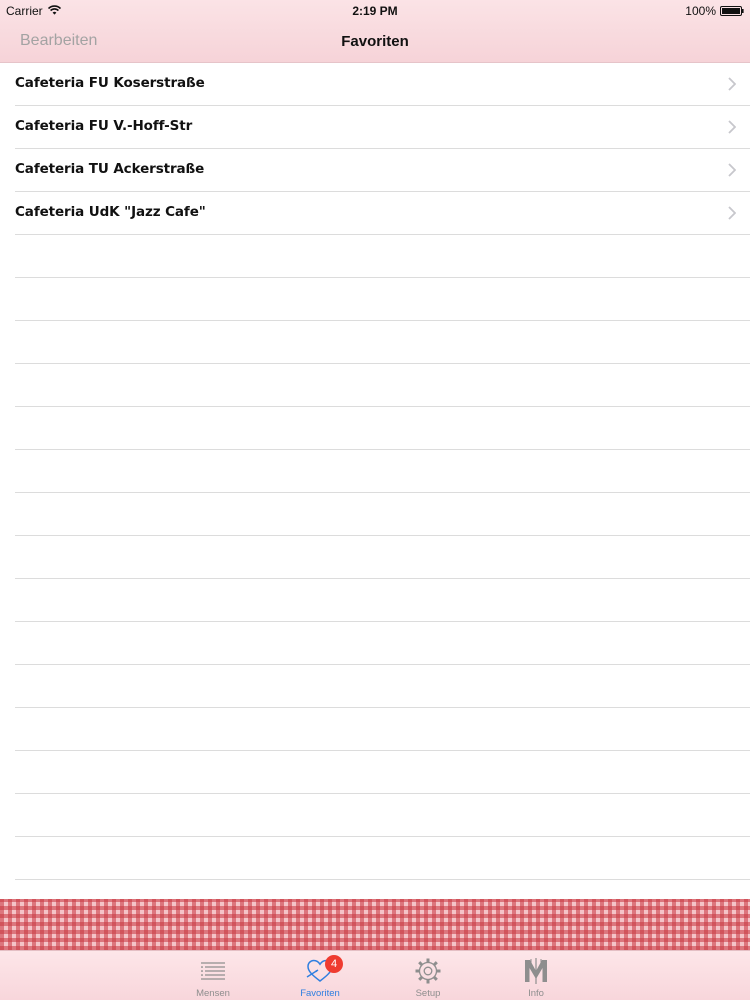 Image resolution: width=750 pixels, height=1001 pixels. I want to click on gingham-pattern-strip, so click(375, 924).